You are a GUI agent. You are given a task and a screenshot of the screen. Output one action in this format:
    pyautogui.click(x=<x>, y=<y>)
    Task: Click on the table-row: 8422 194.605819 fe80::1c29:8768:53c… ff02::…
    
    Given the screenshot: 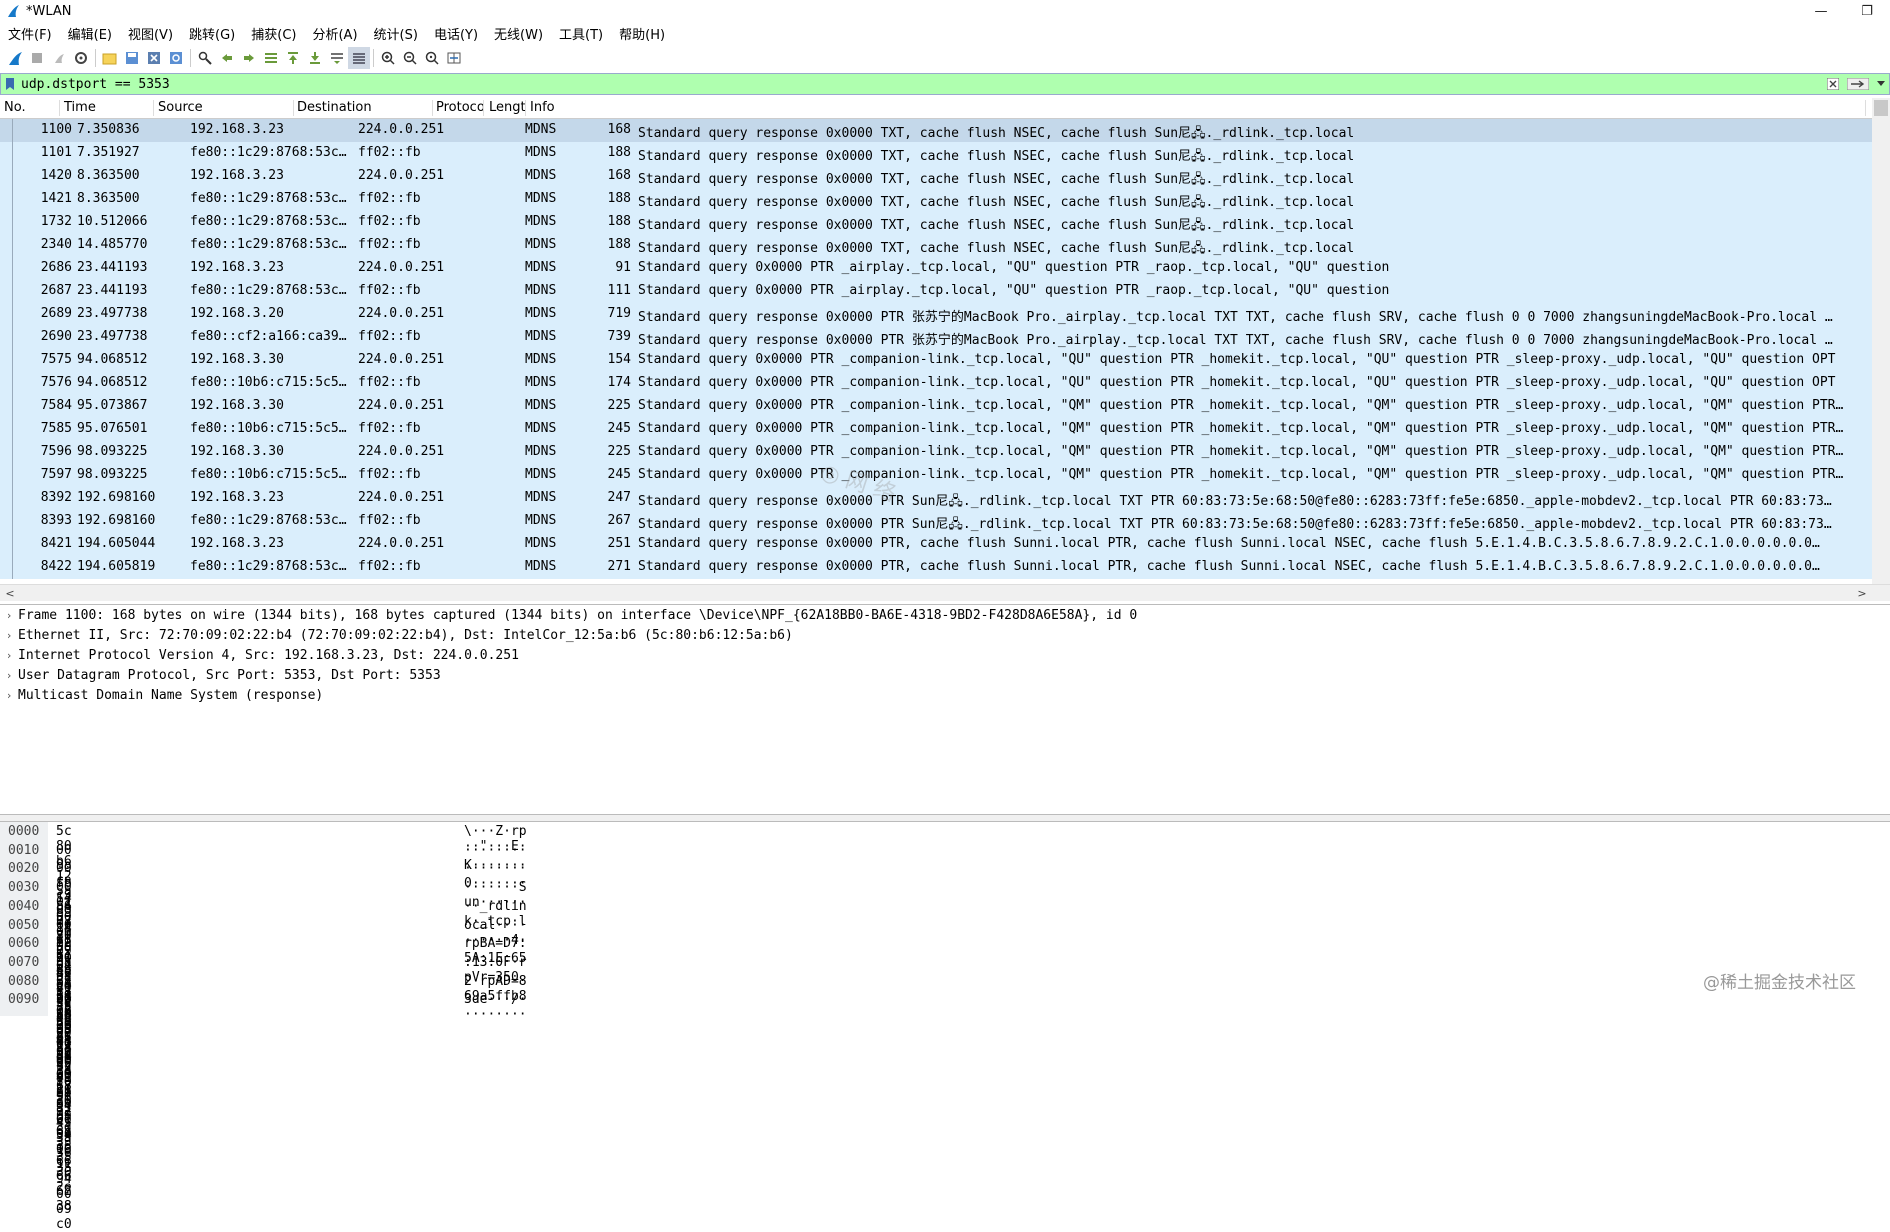 What is the action you would take?
    pyautogui.click(x=945, y=567)
    